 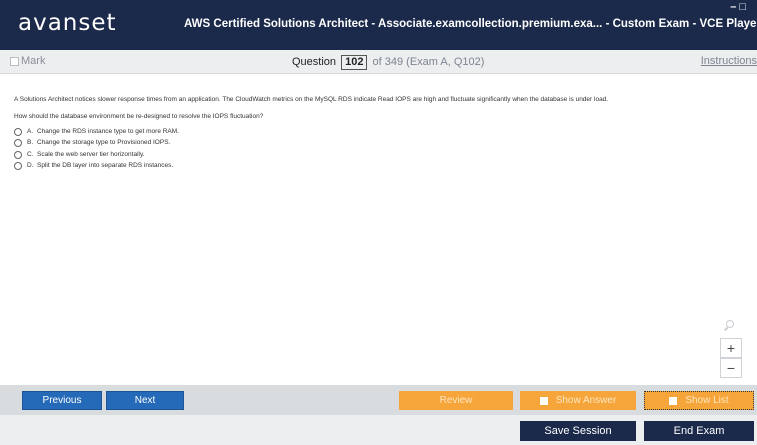 What do you see at coordinates (707, 400) in the screenshot?
I see `show-list-label: Show List` at bounding box center [707, 400].